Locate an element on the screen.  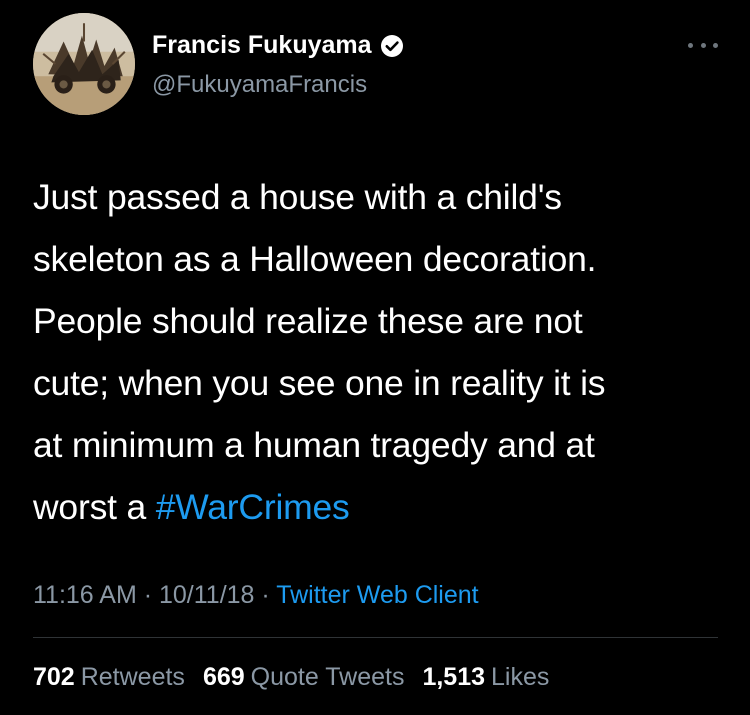
likes-stat: 1,513 Likes is located at coordinates (485, 677).